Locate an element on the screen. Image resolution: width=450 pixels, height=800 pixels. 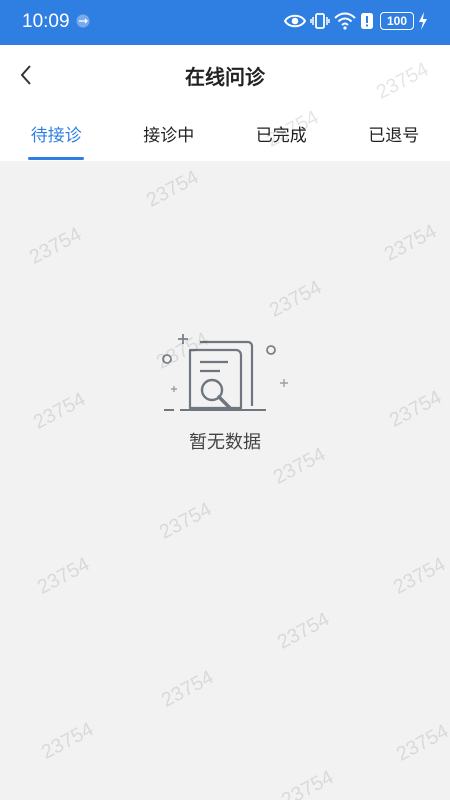
status-bar: 10:09 100 is located at coordinates (225, 22).